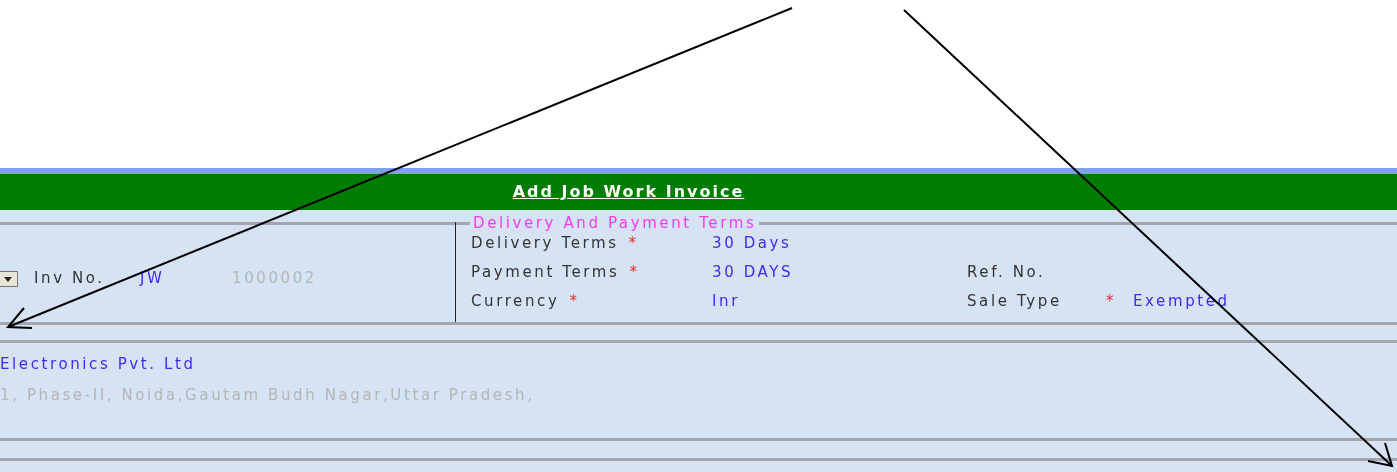 Image resolution: width=1397 pixels, height=472 pixels. What do you see at coordinates (274, 279) in the screenshot?
I see `invoice-number: 1000002` at bounding box center [274, 279].